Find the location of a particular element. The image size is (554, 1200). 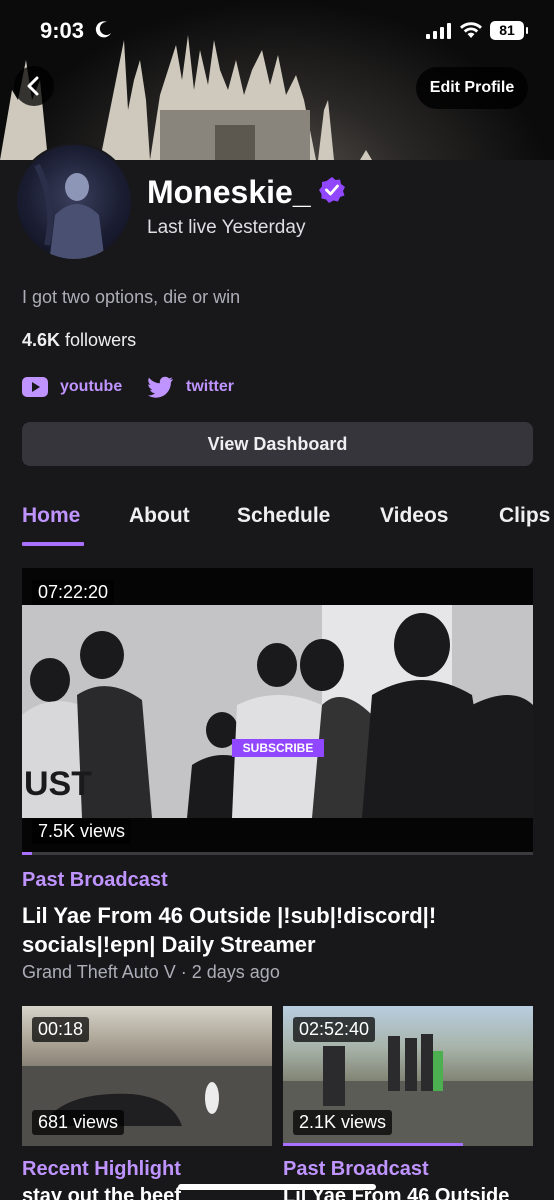

tab-schedule: Schedule is located at coordinates (283, 516).